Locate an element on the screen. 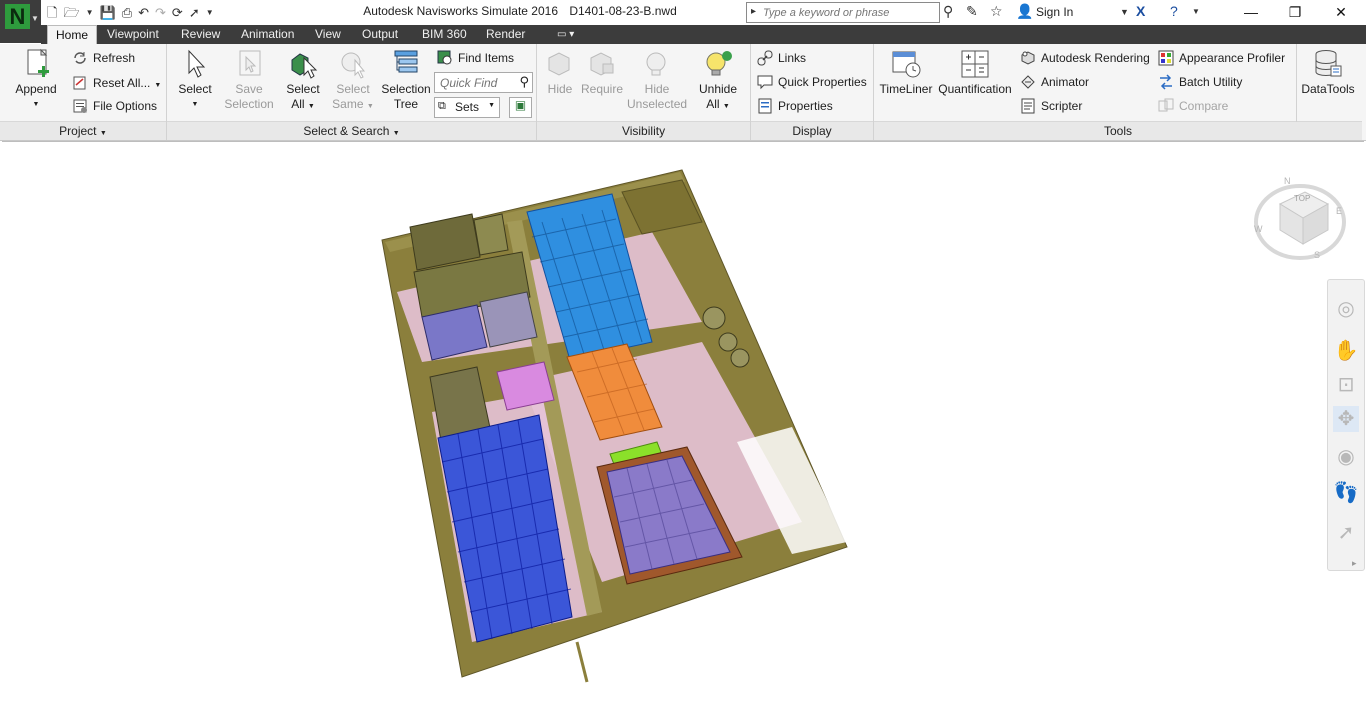 The width and height of the screenshot is (1366, 706). tab-review: Review is located at coordinates (200, 34).